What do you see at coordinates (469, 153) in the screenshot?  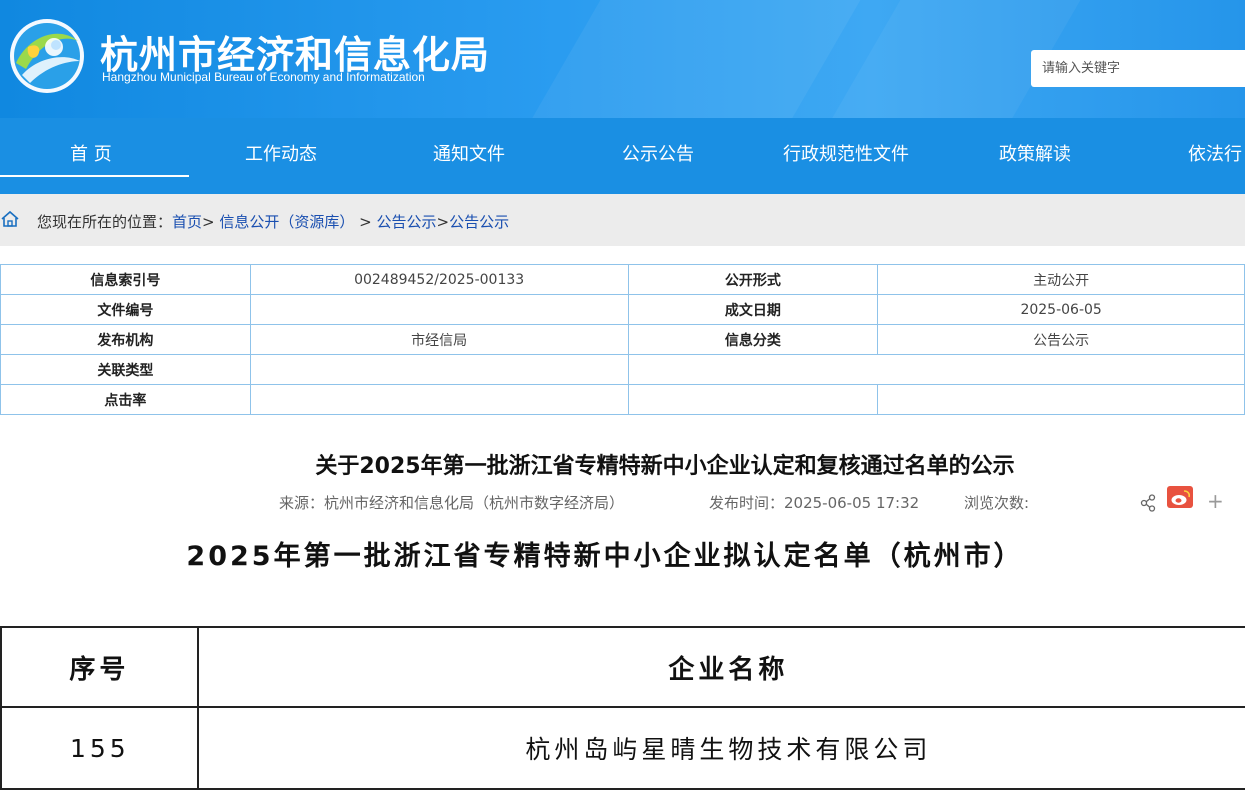 I see `nav-item-notices: 通知文件` at bounding box center [469, 153].